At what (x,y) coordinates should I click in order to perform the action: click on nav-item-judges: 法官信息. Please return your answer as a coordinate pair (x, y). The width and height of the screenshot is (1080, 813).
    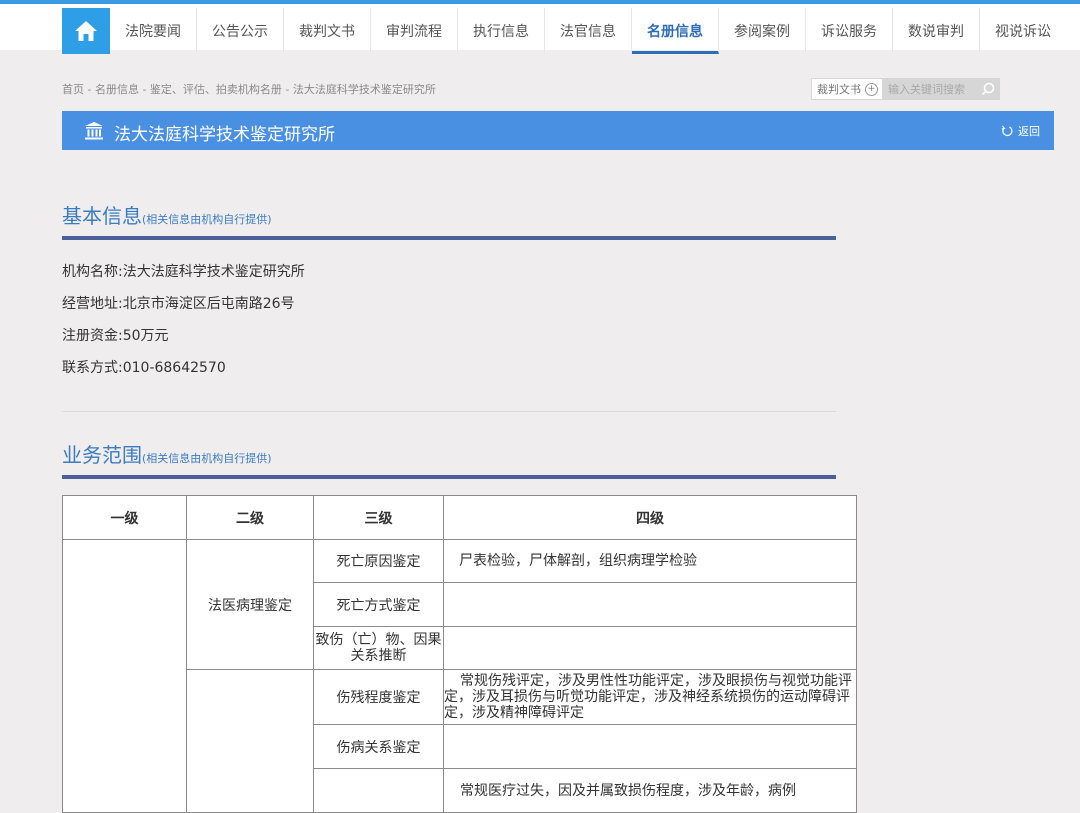
    Looking at the image, I should click on (588, 31).